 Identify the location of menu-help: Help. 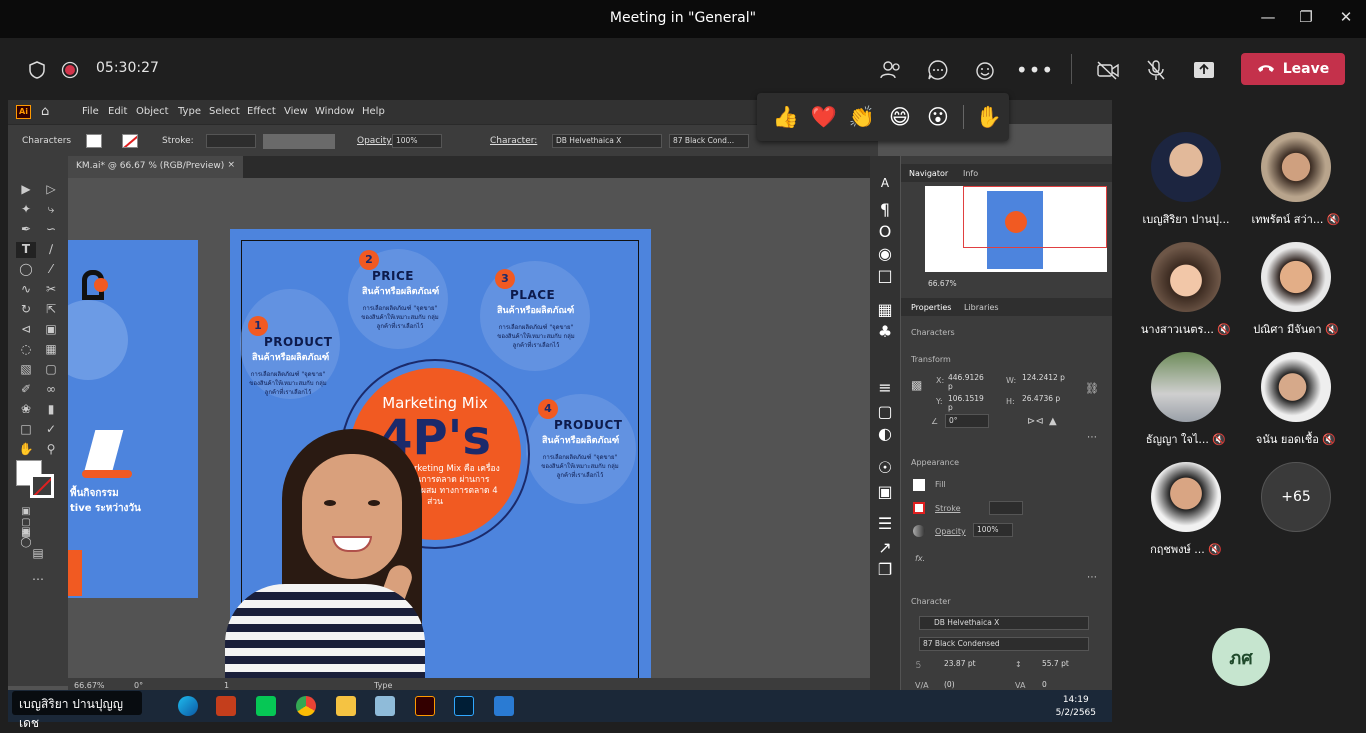
(373, 111).